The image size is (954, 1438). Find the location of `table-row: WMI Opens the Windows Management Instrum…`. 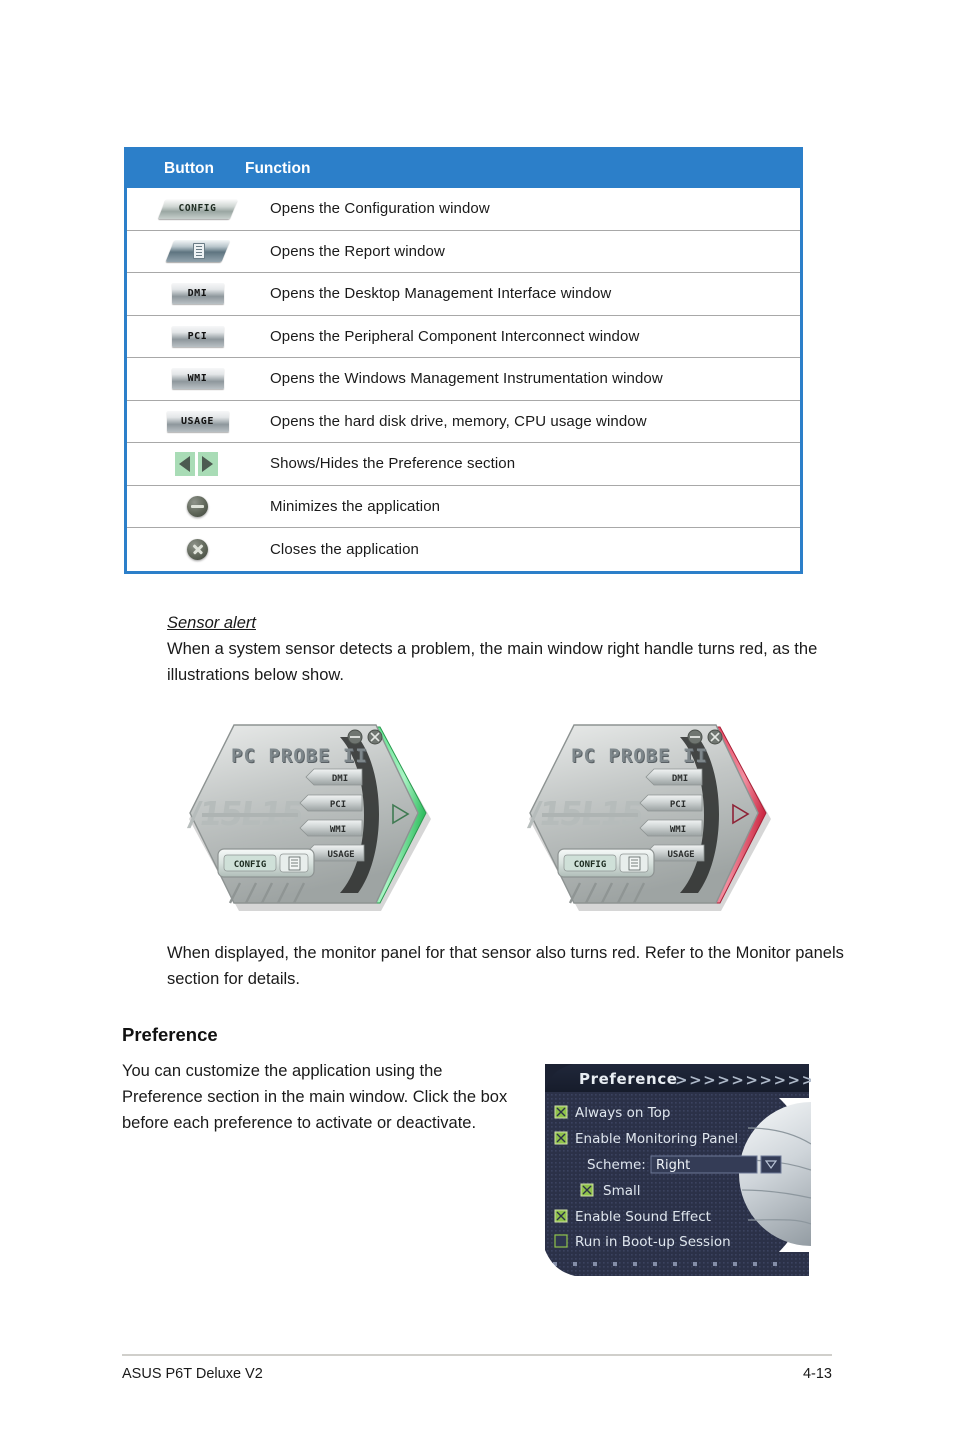

table-row: WMI Opens the Windows Management Instrum… is located at coordinates (463, 379).